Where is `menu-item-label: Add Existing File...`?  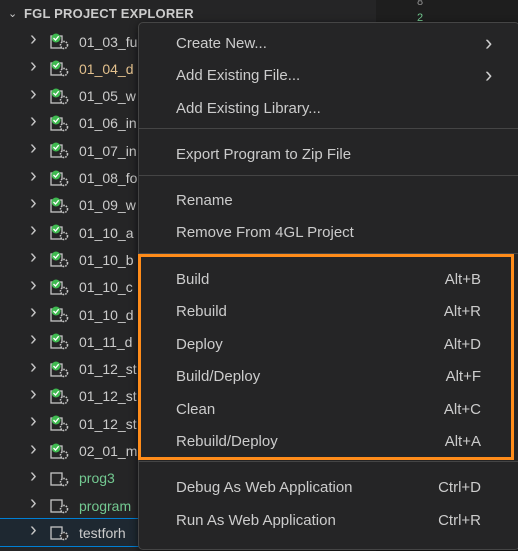 menu-item-label: Add Existing File... is located at coordinates (238, 75).